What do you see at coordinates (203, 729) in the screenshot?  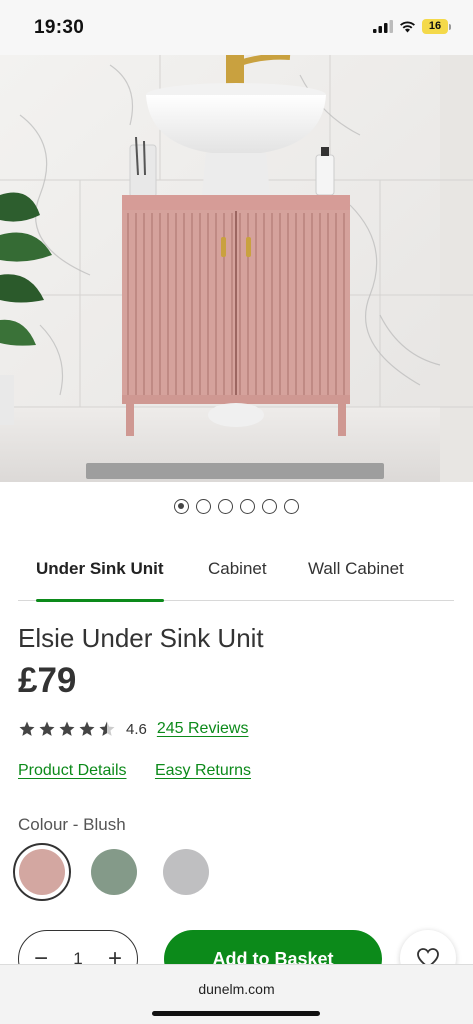 I see `reviews-link: 245 Reviews` at bounding box center [203, 729].